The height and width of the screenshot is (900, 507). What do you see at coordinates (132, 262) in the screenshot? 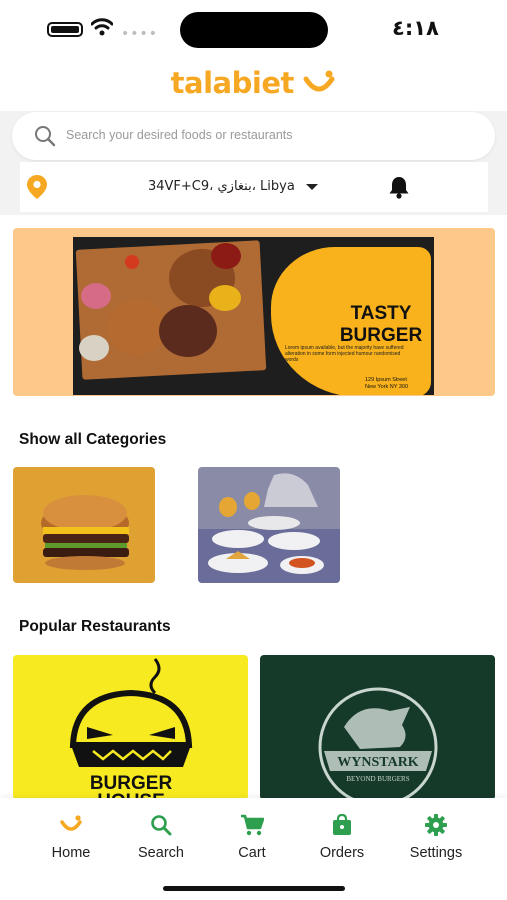
I see `tomato` at bounding box center [132, 262].